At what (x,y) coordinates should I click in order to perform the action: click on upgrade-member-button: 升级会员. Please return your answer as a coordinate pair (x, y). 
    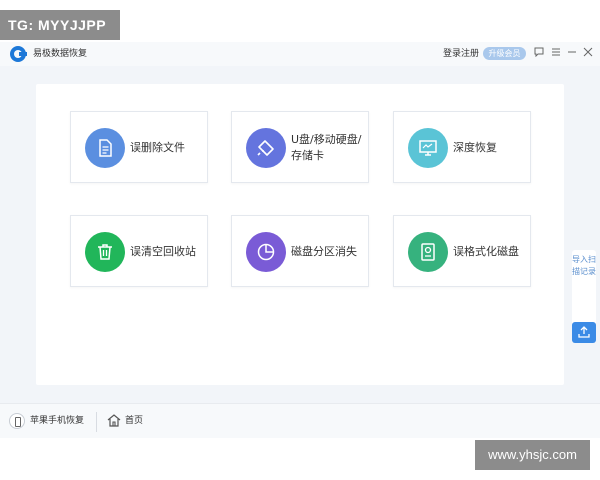
    Looking at the image, I should click on (504, 53).